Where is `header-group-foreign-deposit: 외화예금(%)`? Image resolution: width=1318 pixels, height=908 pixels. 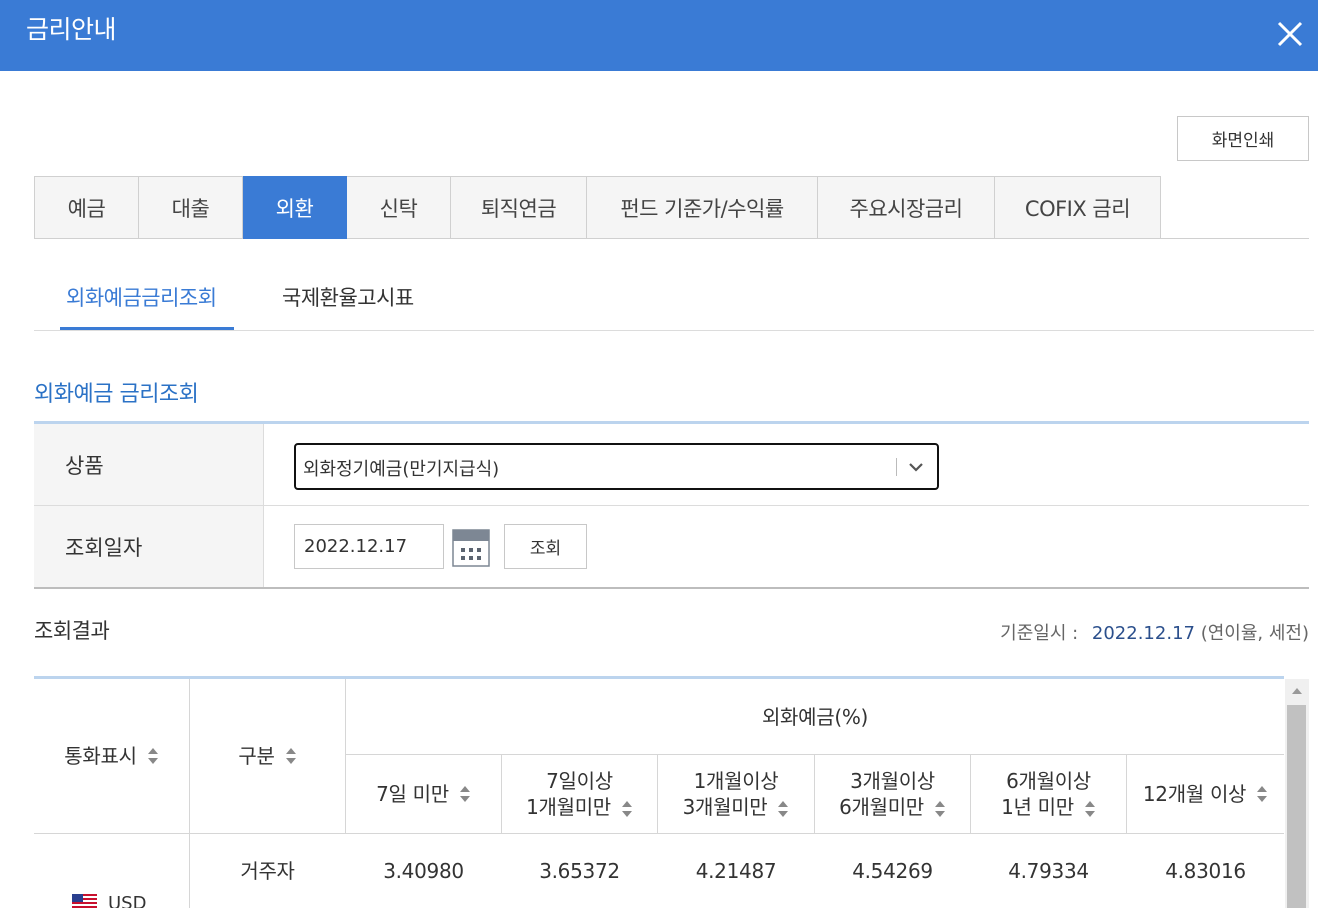 header-group-foreign-deposit: 외화예금(%) is located at coordinates (815, 716).